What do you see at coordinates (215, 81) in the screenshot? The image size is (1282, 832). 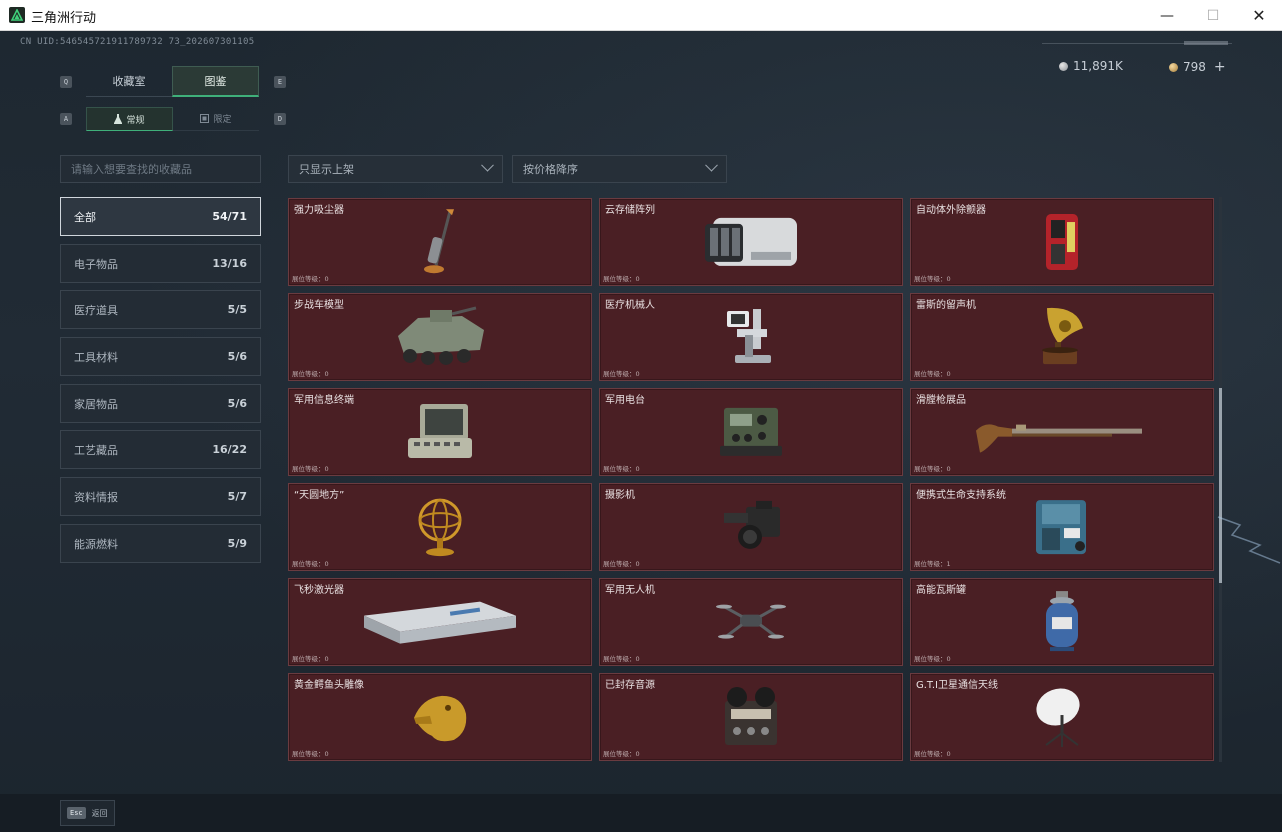 I see `tab-atlas: 图鉴` at bounding box center [215, 81].